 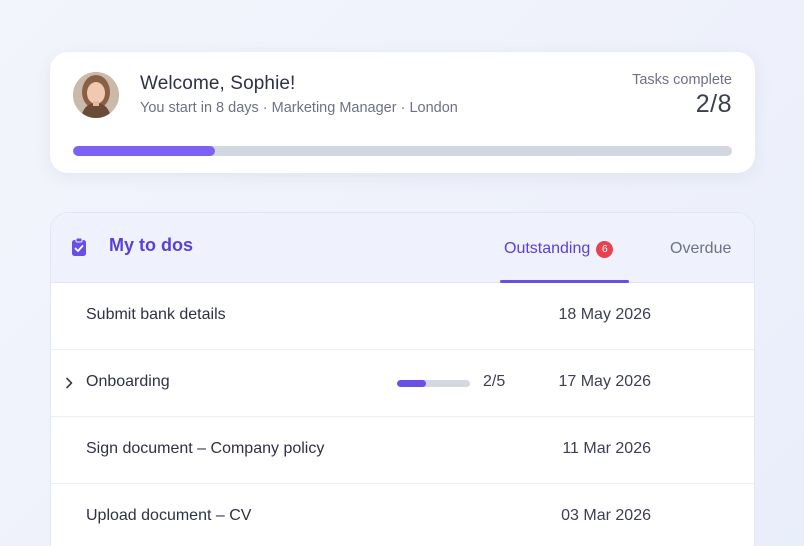 What do you see at coordinates (128, 381) in the screenshot?
I see `todo-row-label: Onboarding` at bounding box center [128, 381].